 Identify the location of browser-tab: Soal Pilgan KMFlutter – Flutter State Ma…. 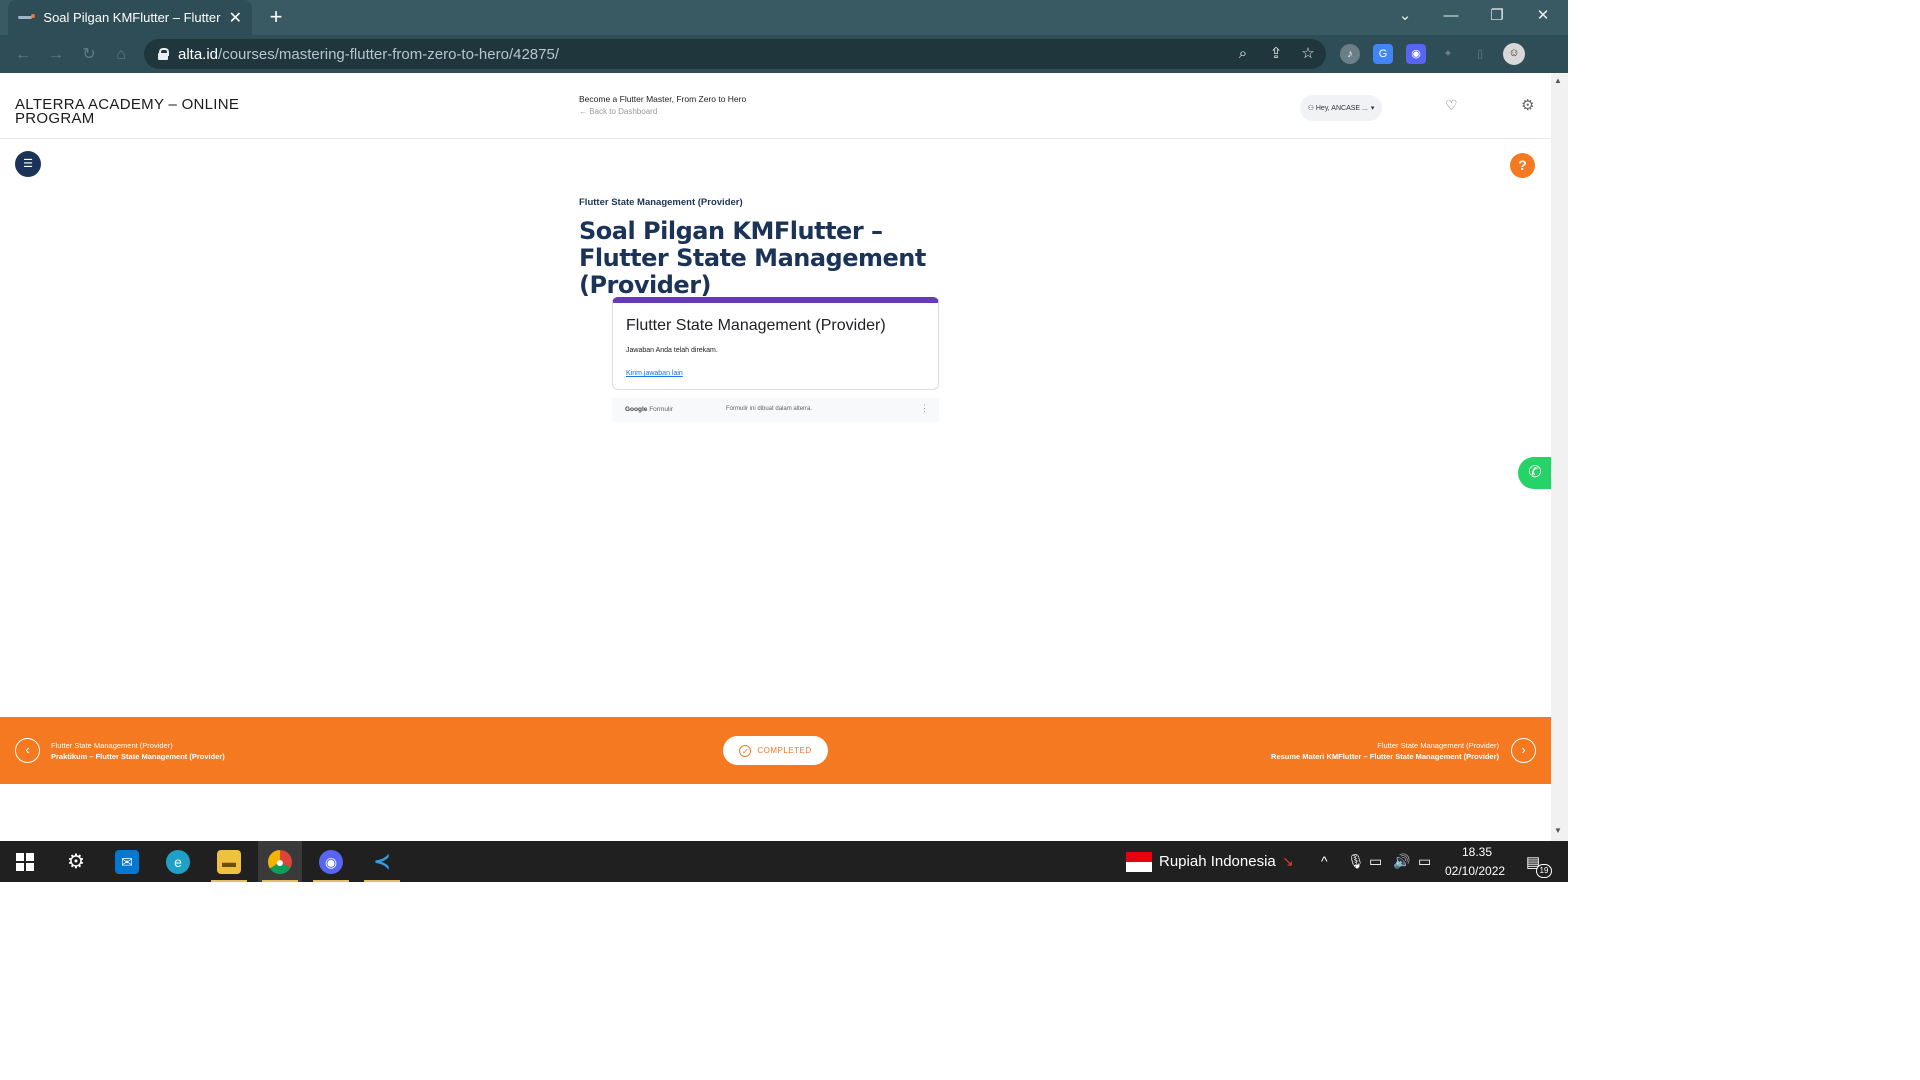
(130, 17).